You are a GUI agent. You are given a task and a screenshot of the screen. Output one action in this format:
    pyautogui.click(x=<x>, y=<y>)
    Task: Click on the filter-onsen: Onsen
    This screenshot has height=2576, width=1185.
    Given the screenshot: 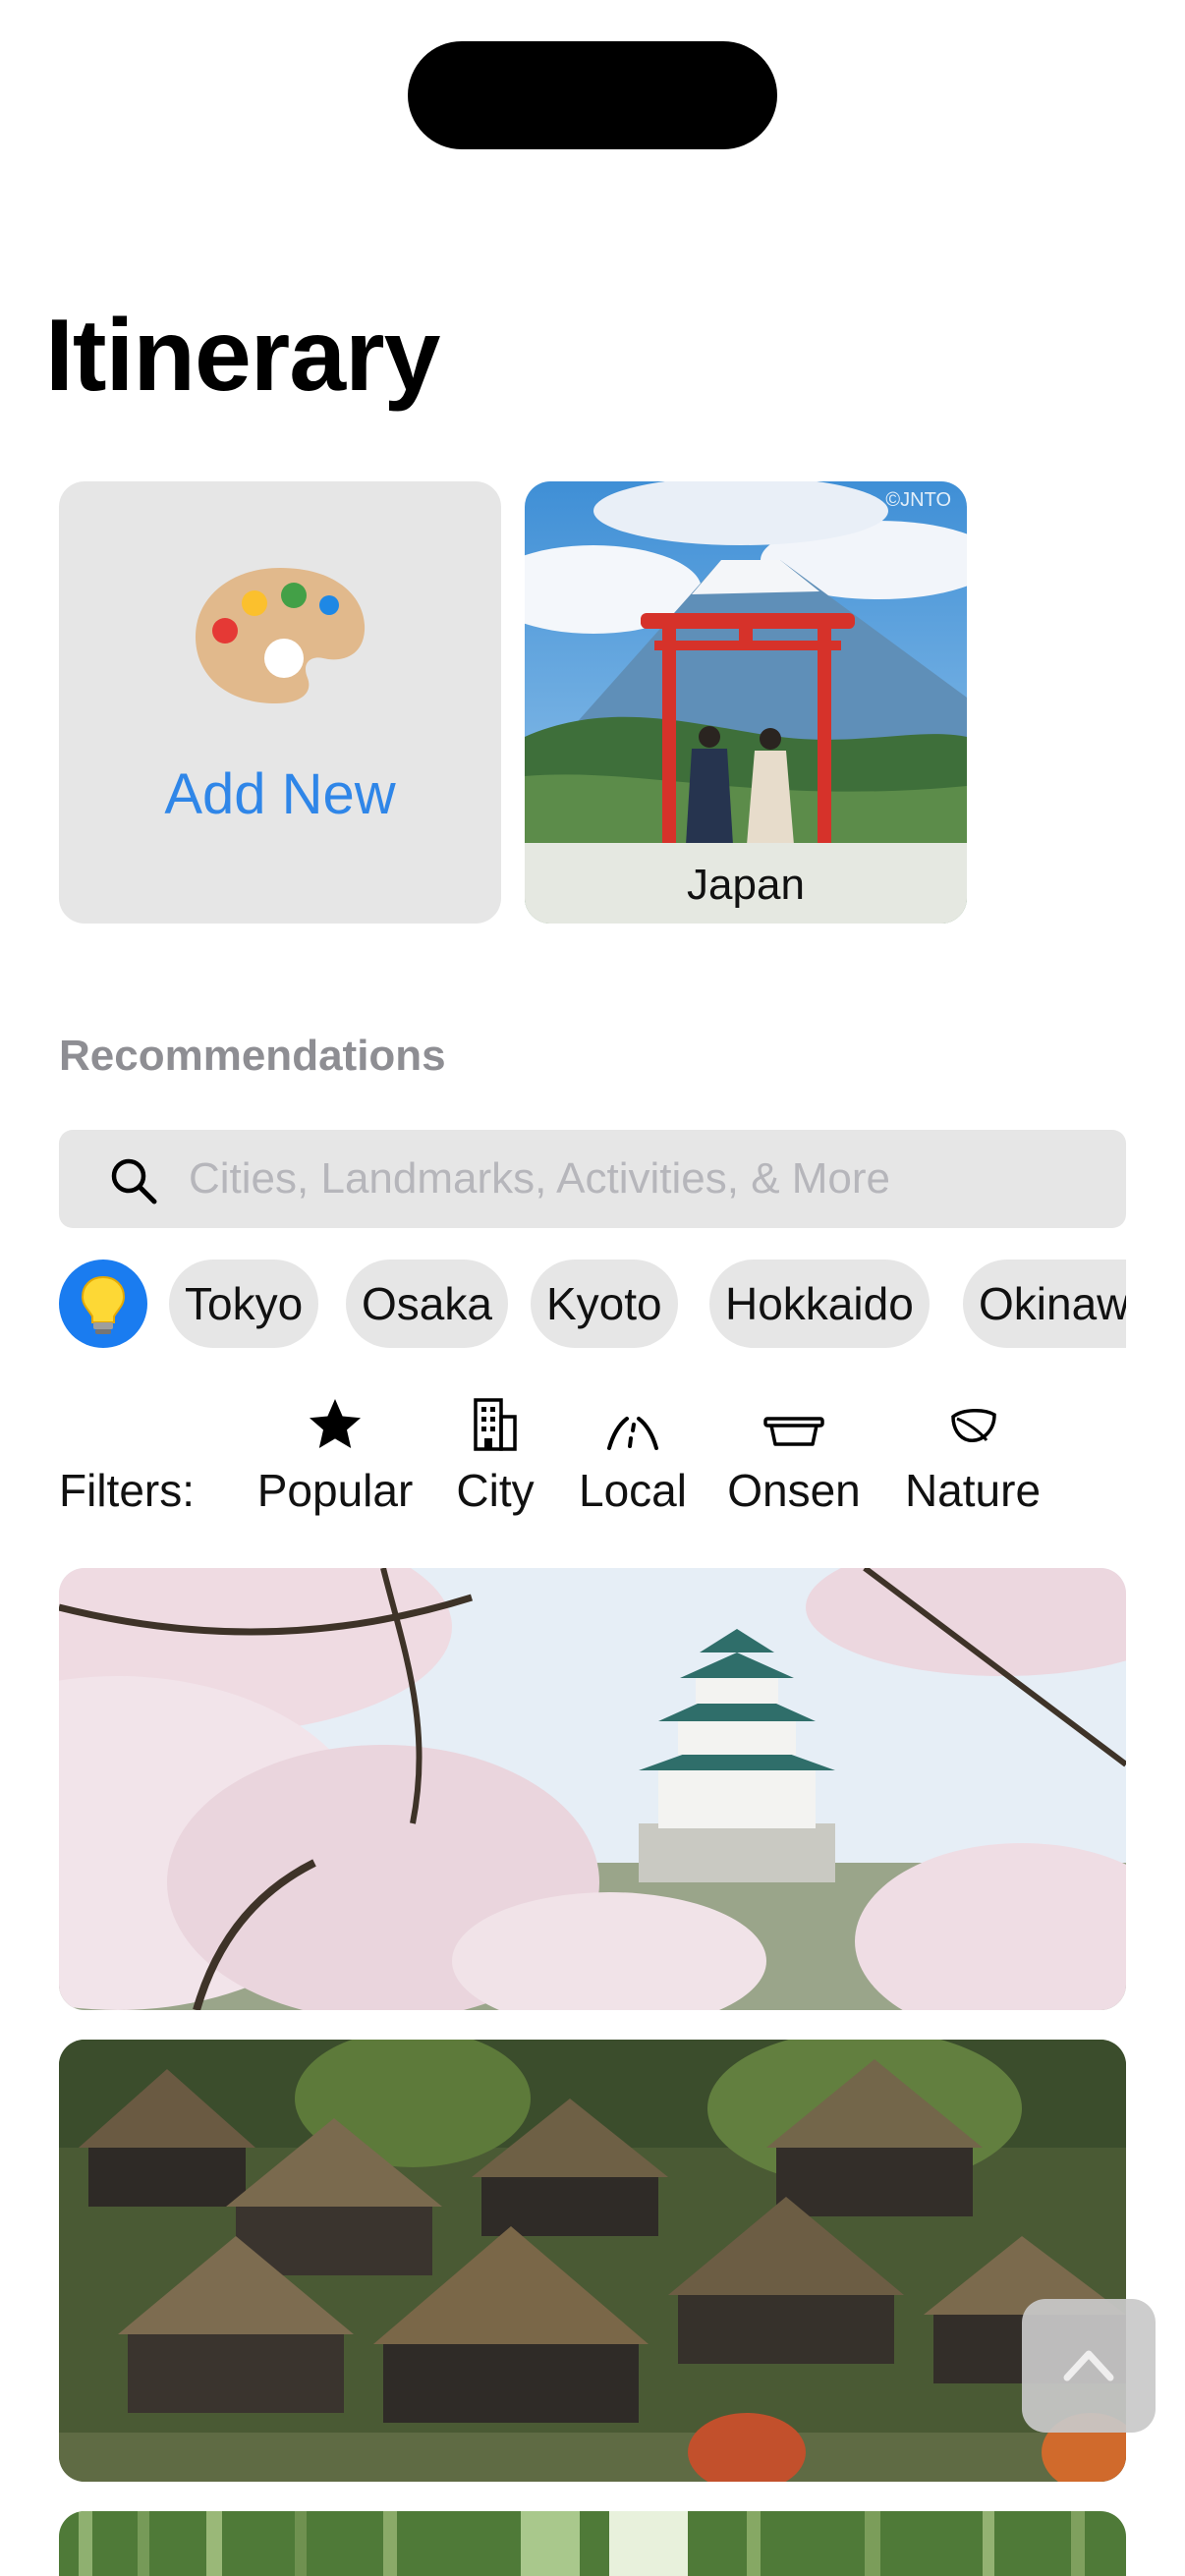 What is the action you would take?
    pyautogui.click(x=794, y=1456)
    